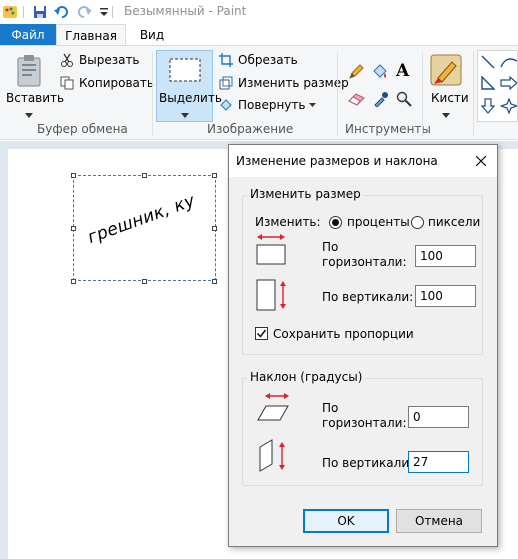 The image size is (518, 559). What do you see at coordinates (364, 262) in the screenshot?
I see `resize-horizontal-label-line2: горизонтали:` at bounding box center [364, 262].